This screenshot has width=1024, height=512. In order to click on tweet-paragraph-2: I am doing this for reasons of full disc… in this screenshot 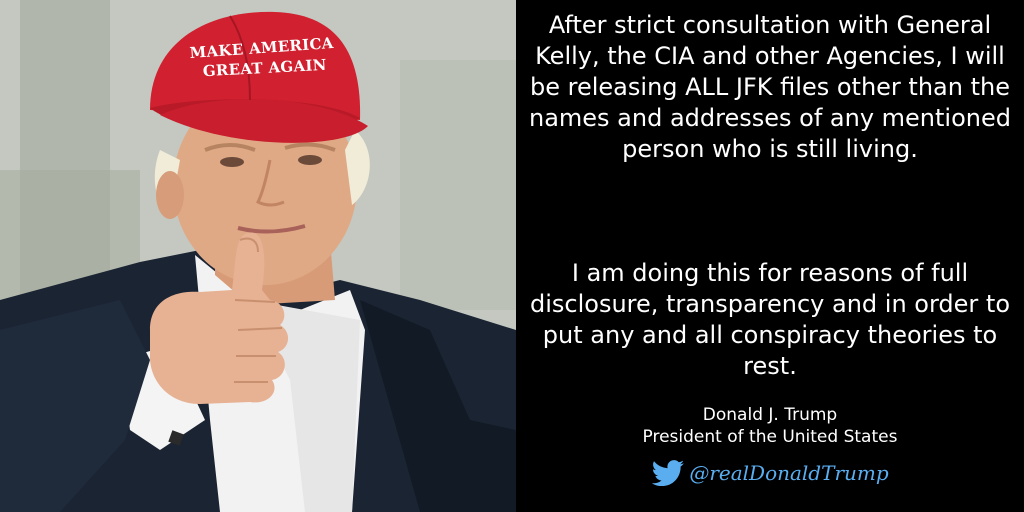, I will do `click(770, 319)`.